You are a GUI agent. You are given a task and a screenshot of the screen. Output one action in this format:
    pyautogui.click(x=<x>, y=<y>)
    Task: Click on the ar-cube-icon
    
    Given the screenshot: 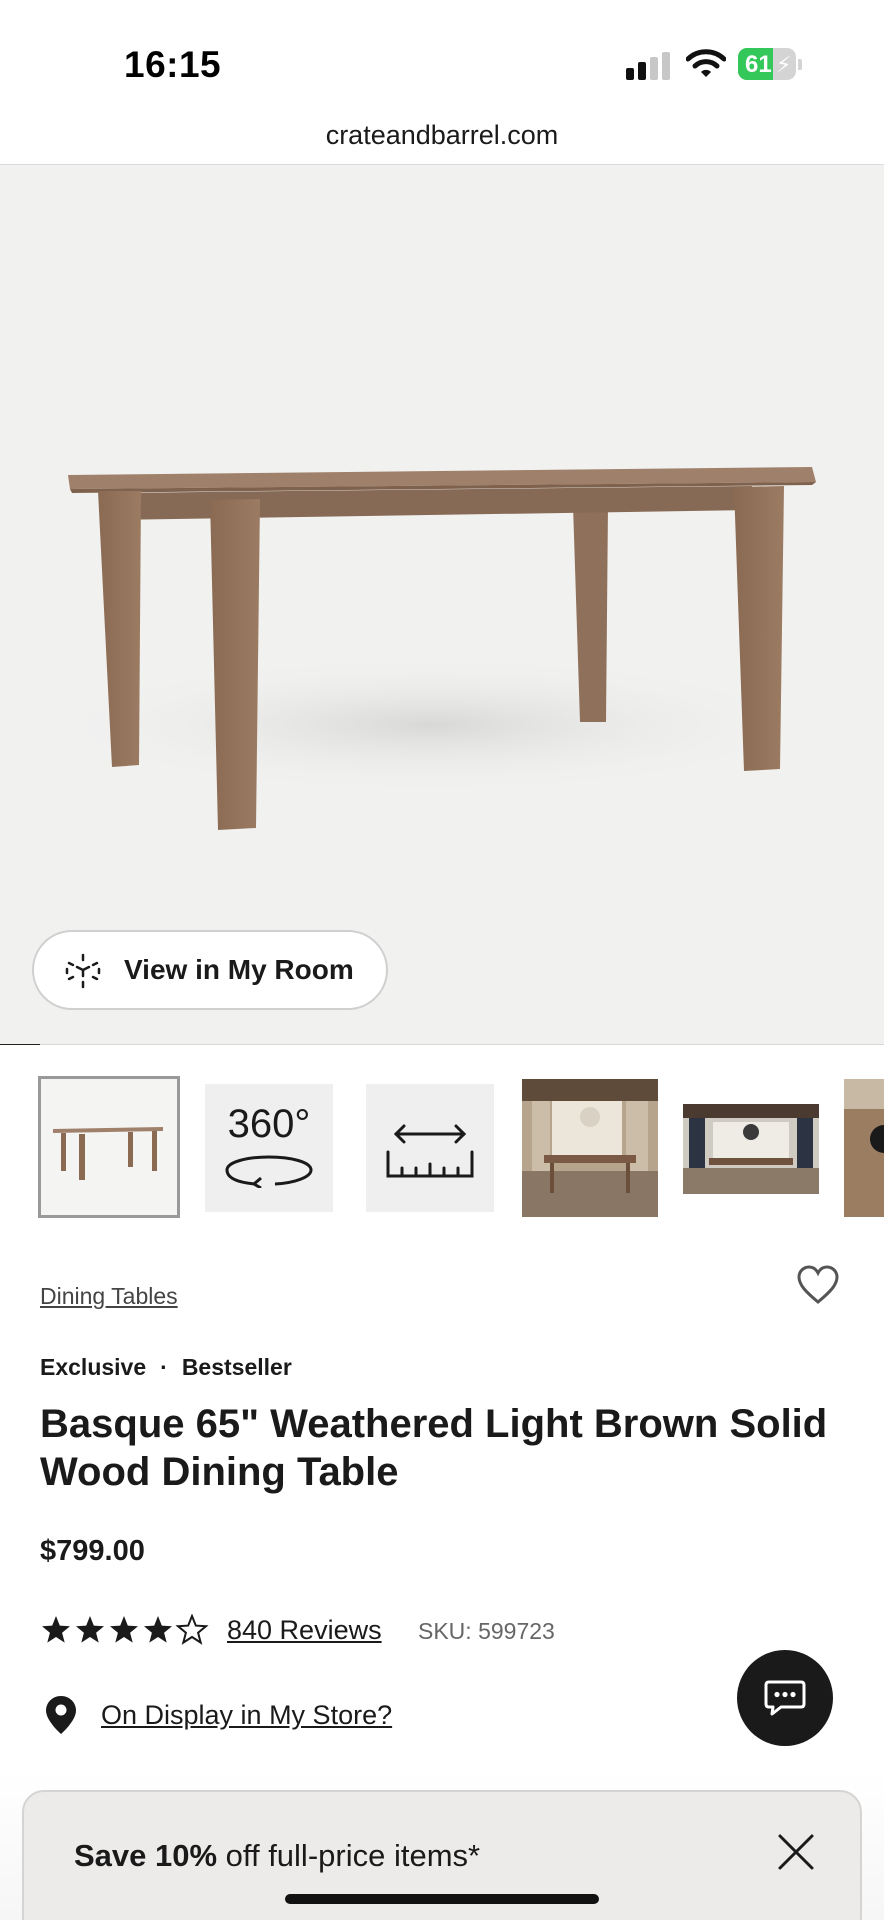 What is the action you would take?
    pyautogui.click(x=83, y=971)
    